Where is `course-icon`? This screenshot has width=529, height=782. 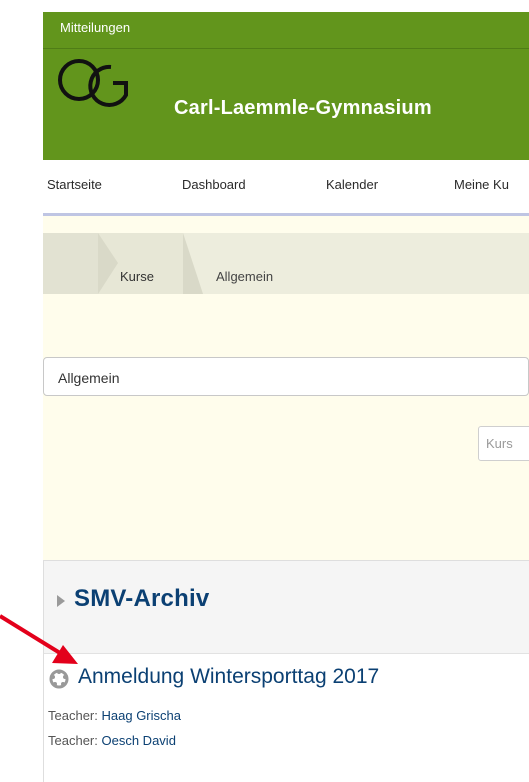
course-icon is located at coordinates (59, 679).